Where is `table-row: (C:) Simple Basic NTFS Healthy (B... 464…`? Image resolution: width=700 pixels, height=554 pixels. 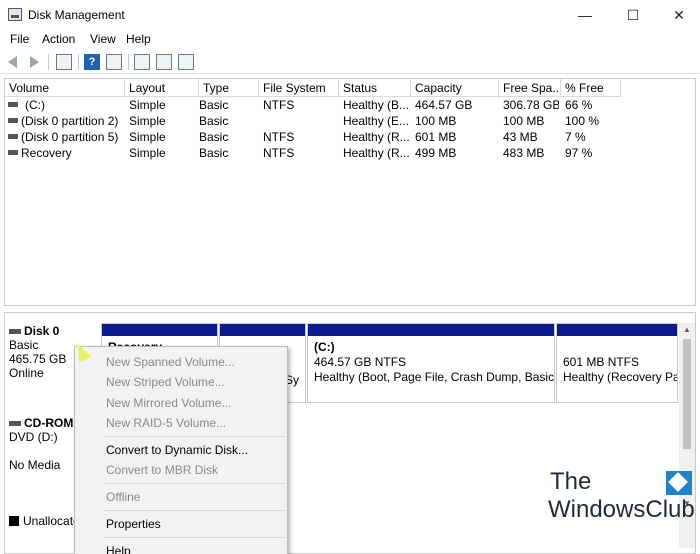 table-row: (C:) Simple Basic NTFS Healthy (B... 464… is located at coordinates (350, 105).